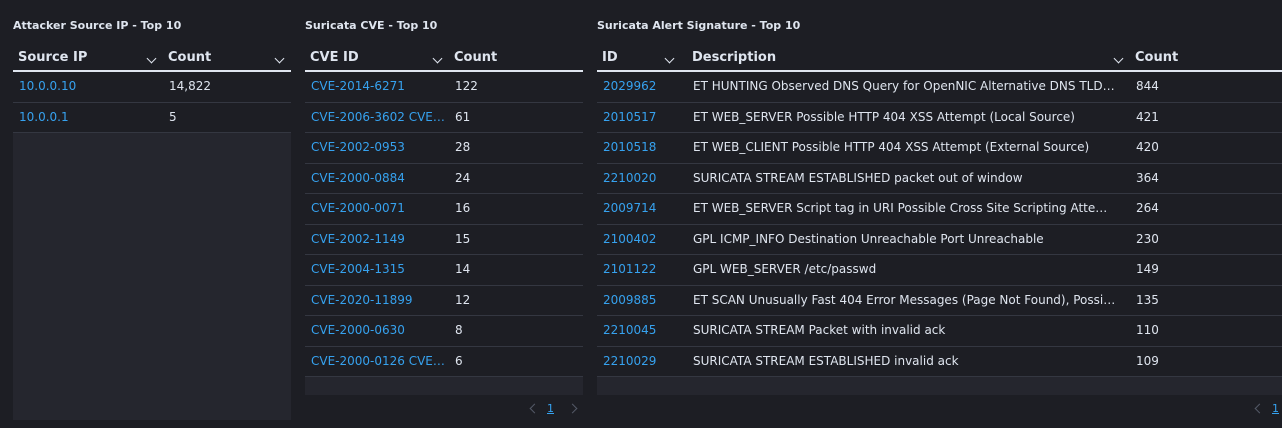 This screenshot has height=428, width=1282. I want to click on table-header: CVE ID Count, so click(444, 57).